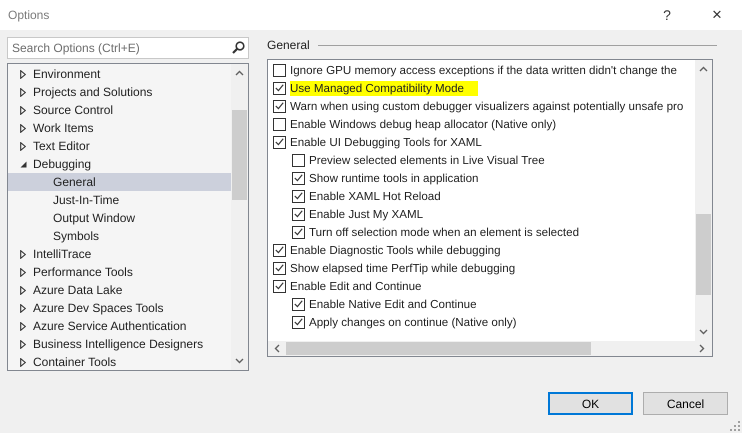 The height and width of the screenshot is (433, 742). Describe the element at coordinates (717, 15) in the screenshot. I see `close-button: ×` at that location.